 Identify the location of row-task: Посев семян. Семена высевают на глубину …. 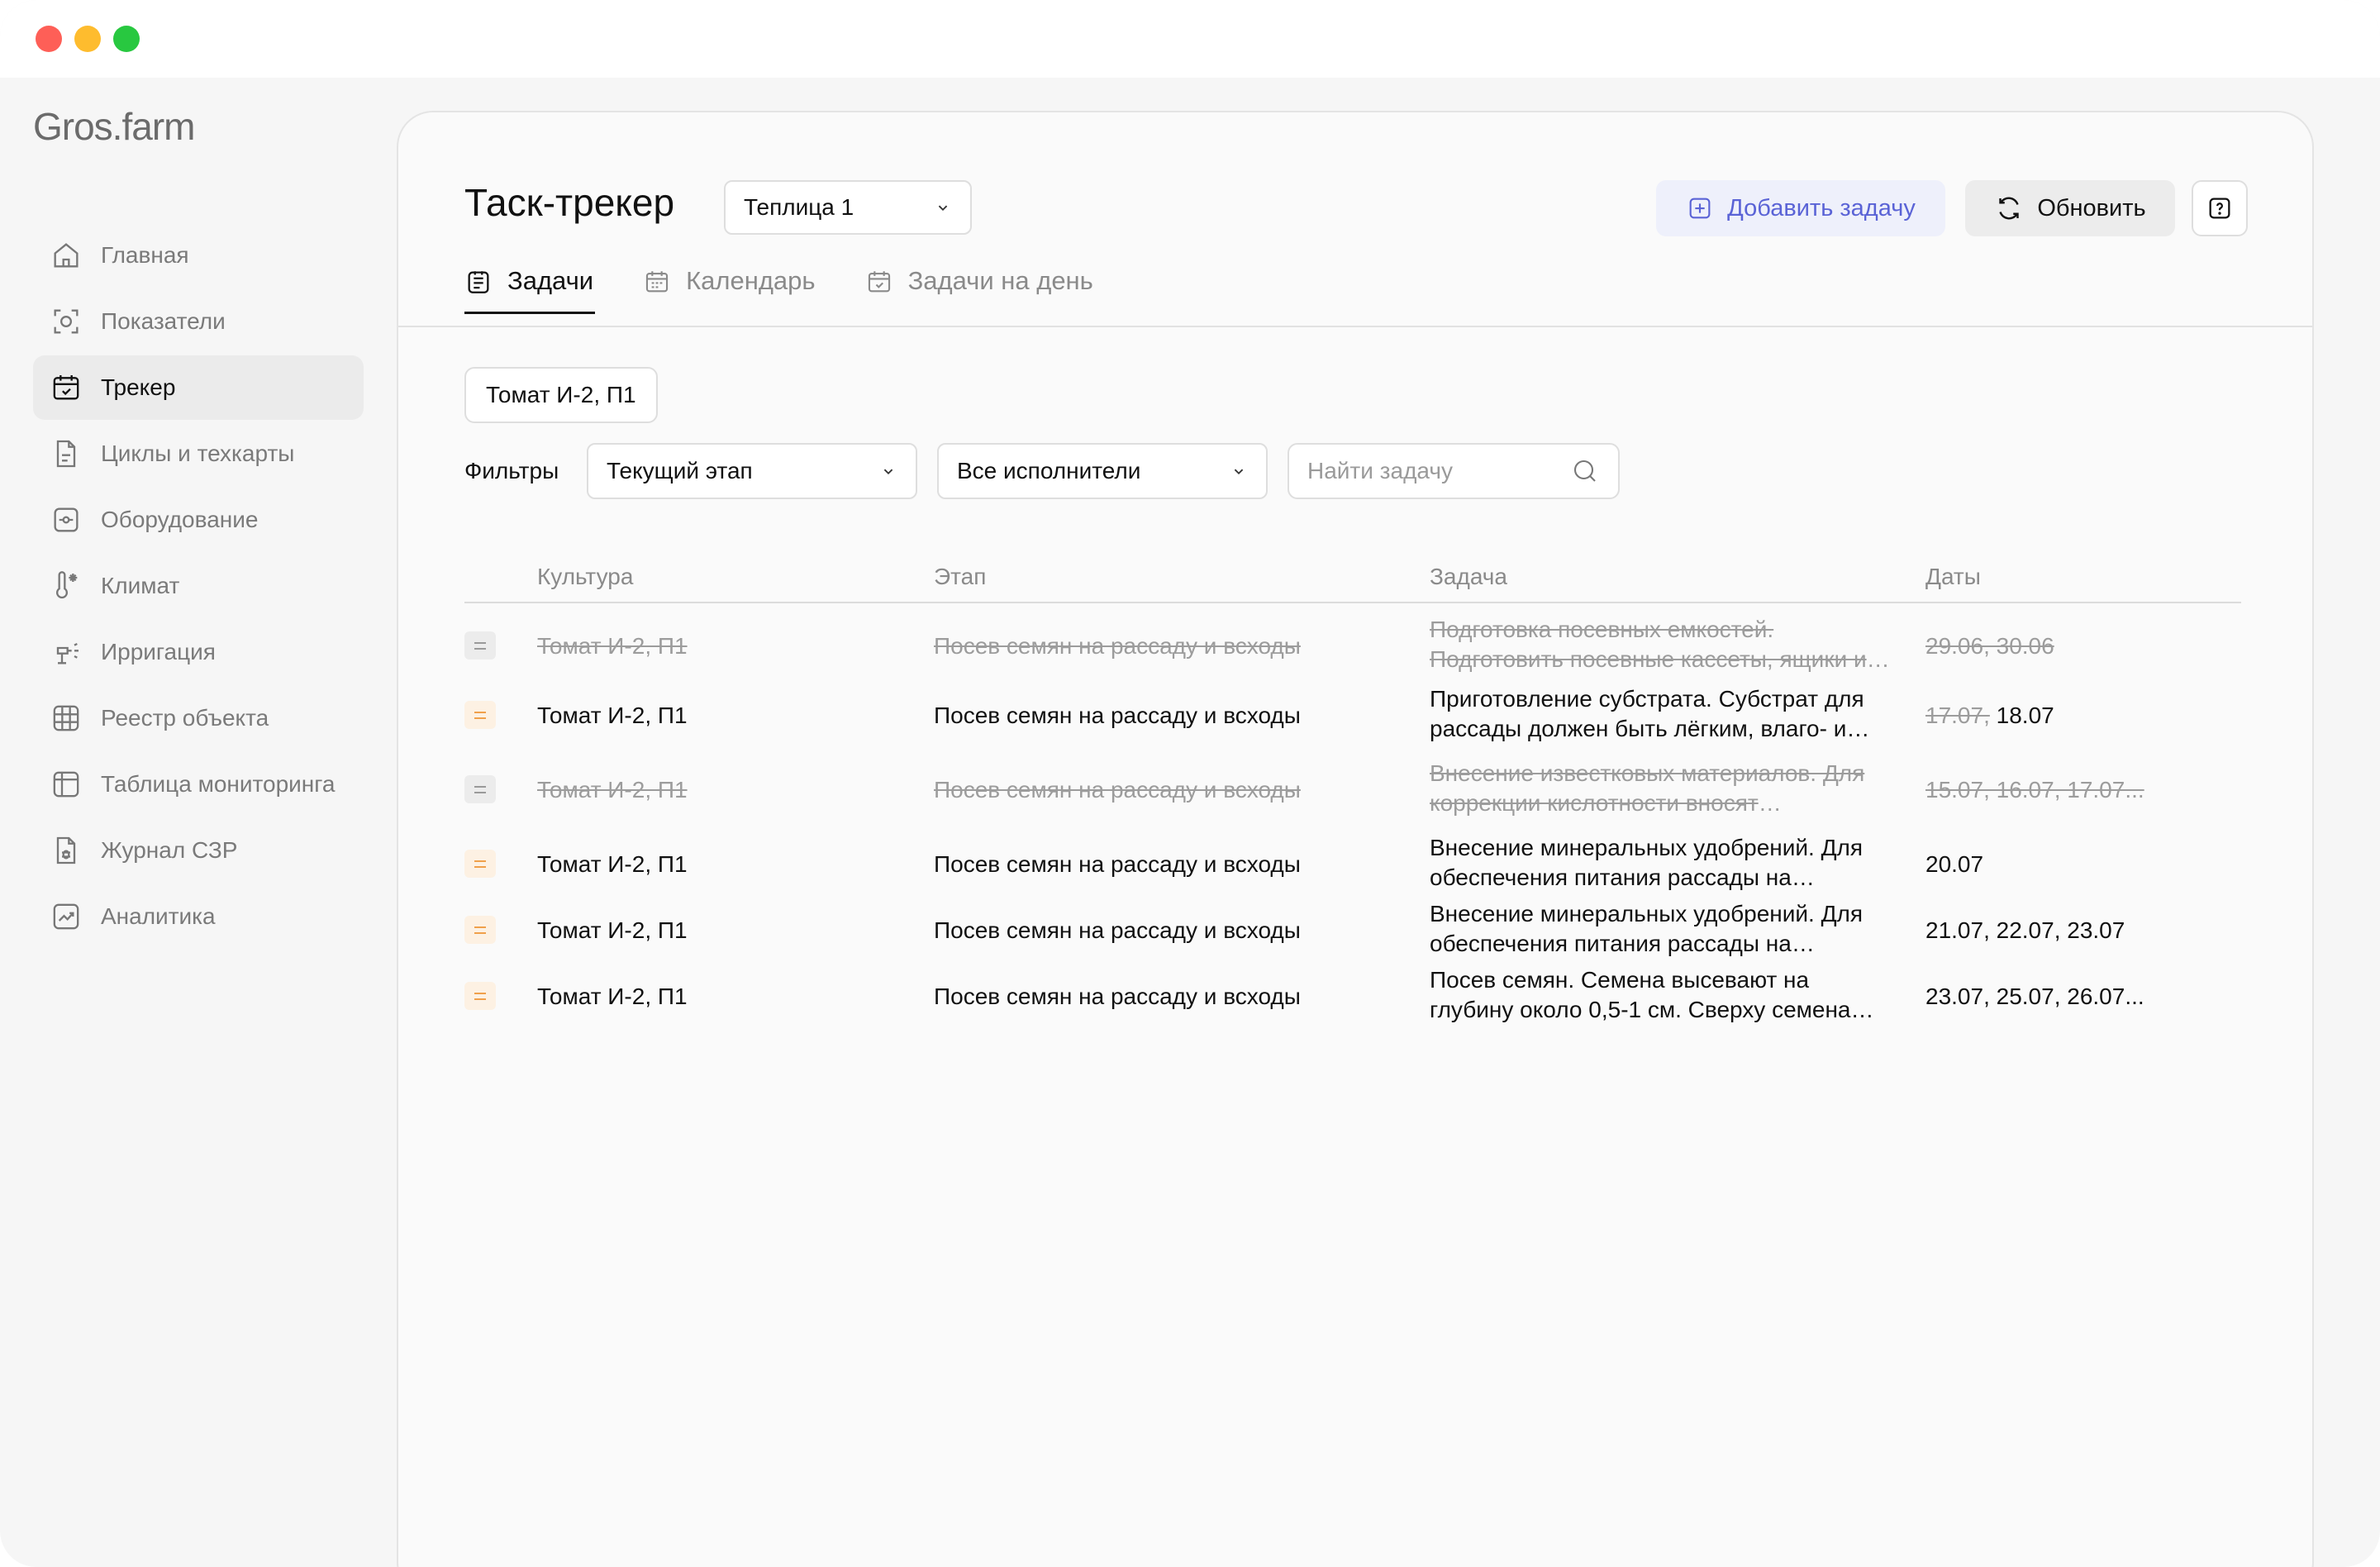
(1640, 994).